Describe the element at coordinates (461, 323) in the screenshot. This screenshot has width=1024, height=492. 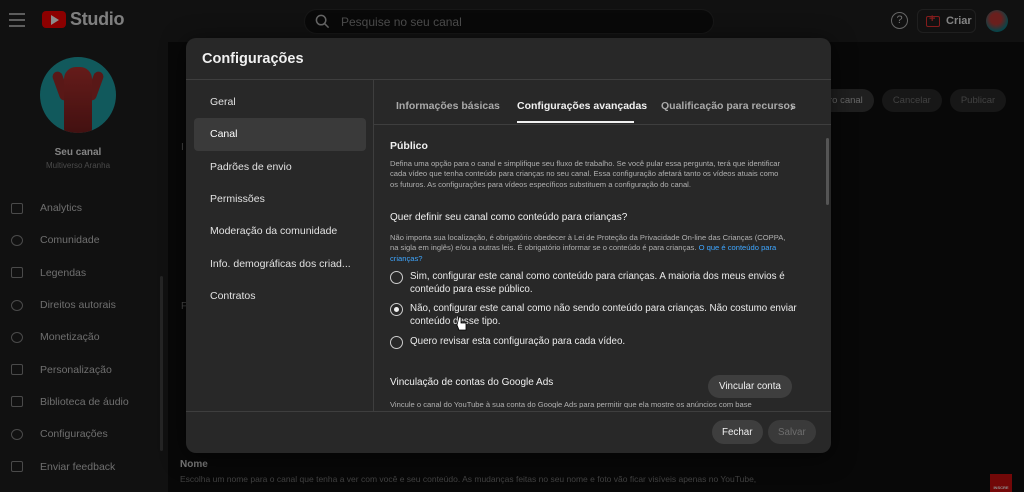
I see `hand-cursor-icon` at that location.